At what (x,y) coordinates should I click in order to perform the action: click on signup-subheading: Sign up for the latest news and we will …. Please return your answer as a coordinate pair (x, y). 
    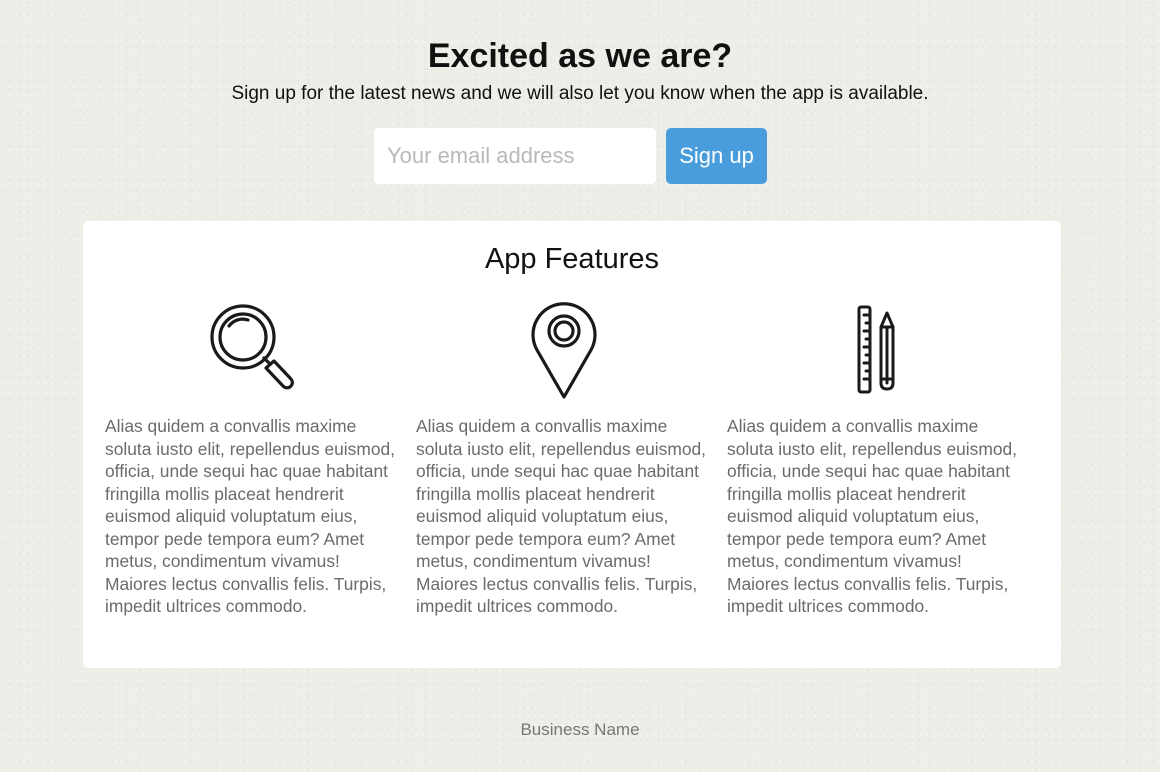
    Looking at the image, I should click on (580, 93).